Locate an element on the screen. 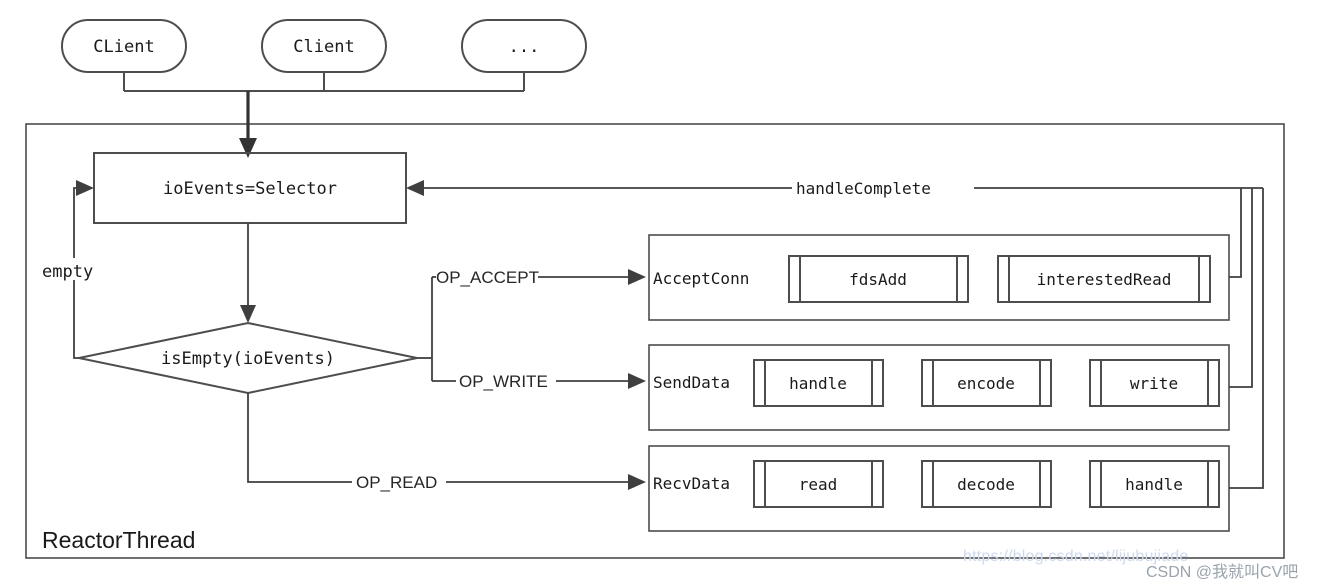 This screenshot has width=1318, height=588. write-label: write is located at coordinates (1154, 383).